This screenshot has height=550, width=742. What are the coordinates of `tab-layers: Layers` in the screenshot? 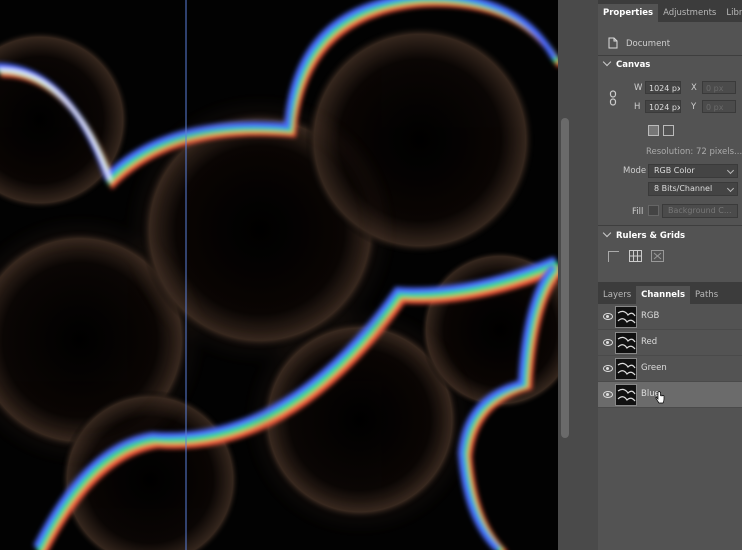 It's located at (617, 295).